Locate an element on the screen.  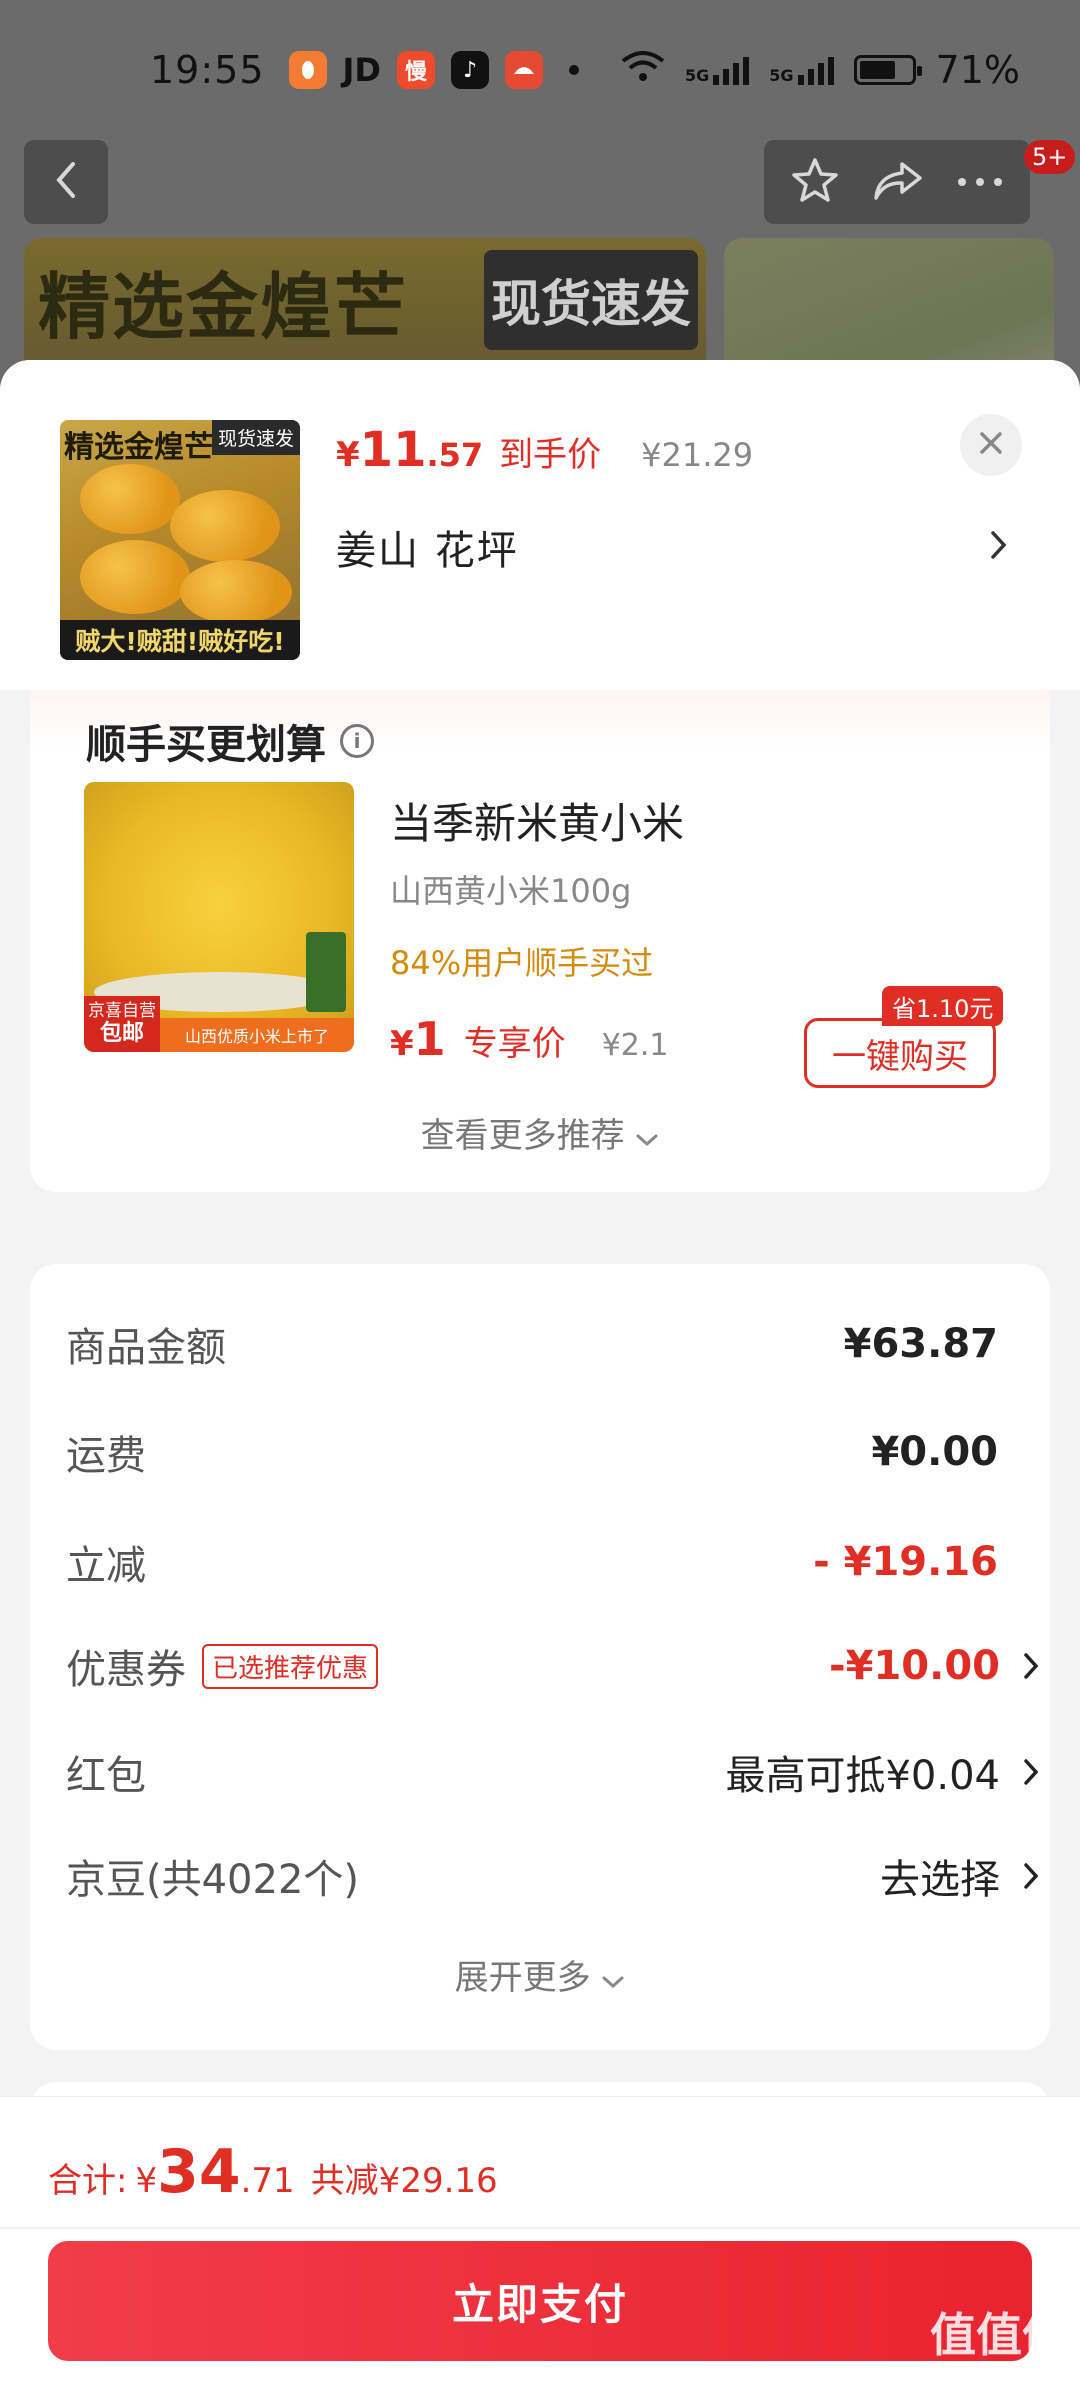
divider is located at coordinates (540, 2228).